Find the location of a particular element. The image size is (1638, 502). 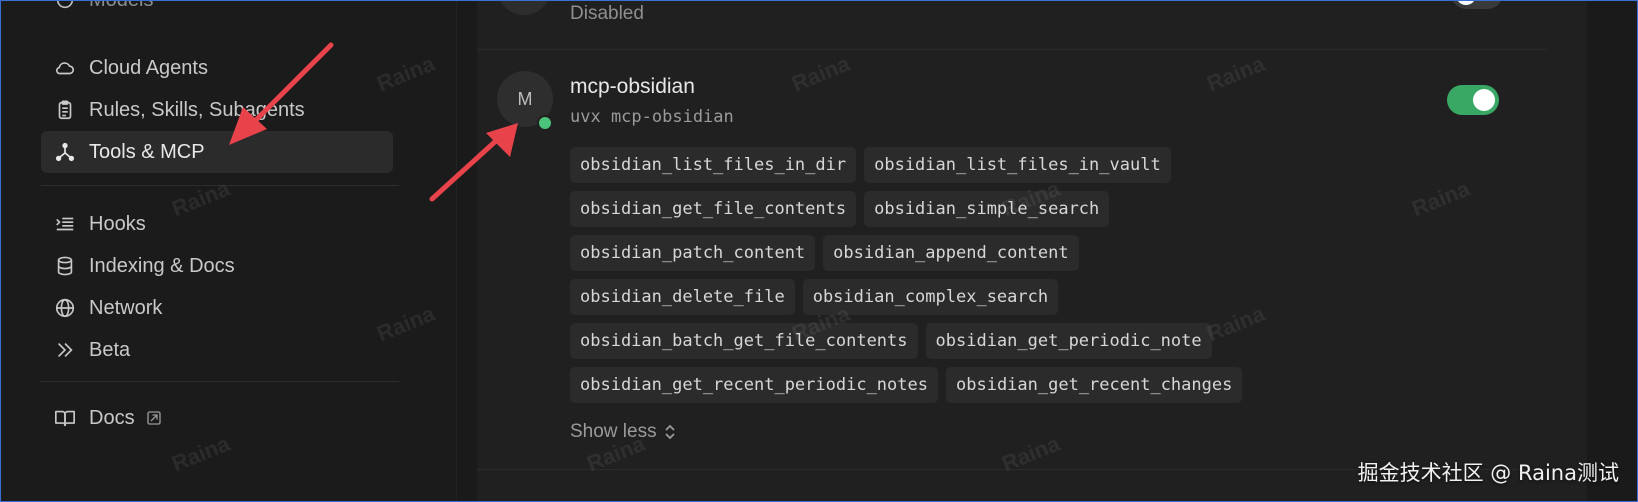

sidebar-item-models: Models is located at coordinates (217, 11).